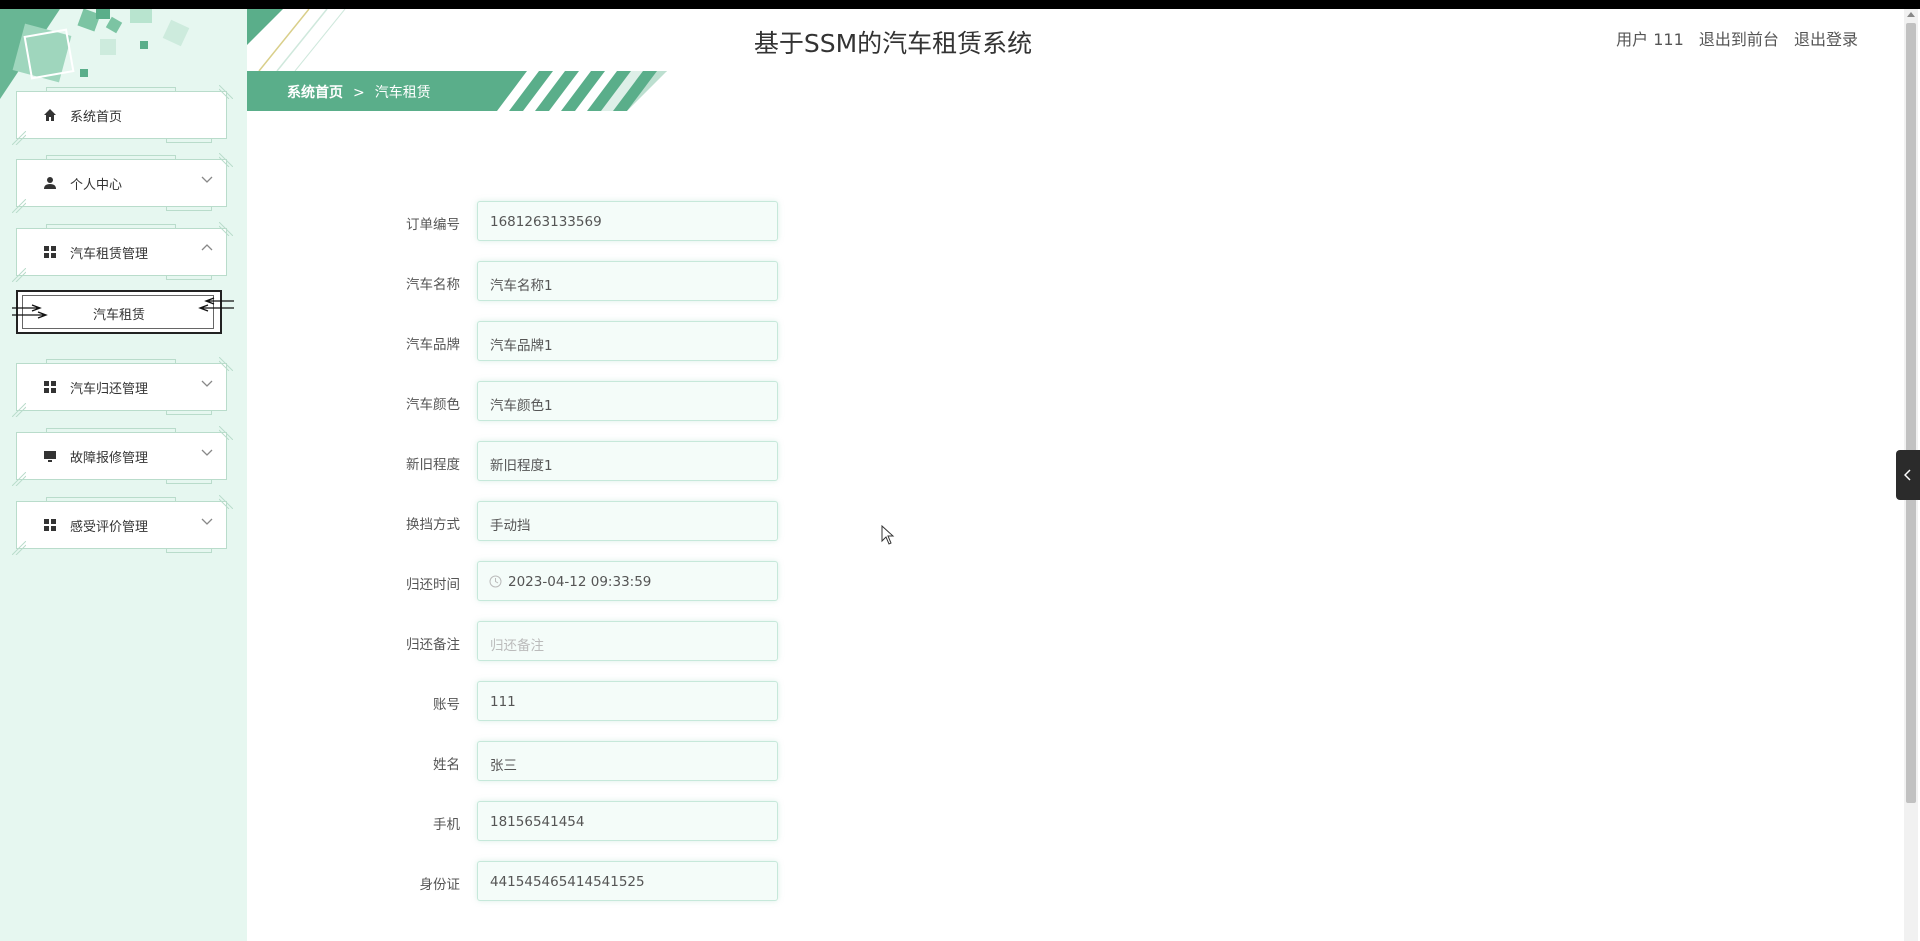  I want to click on field-label: 汽车名称, so click(433, 285).